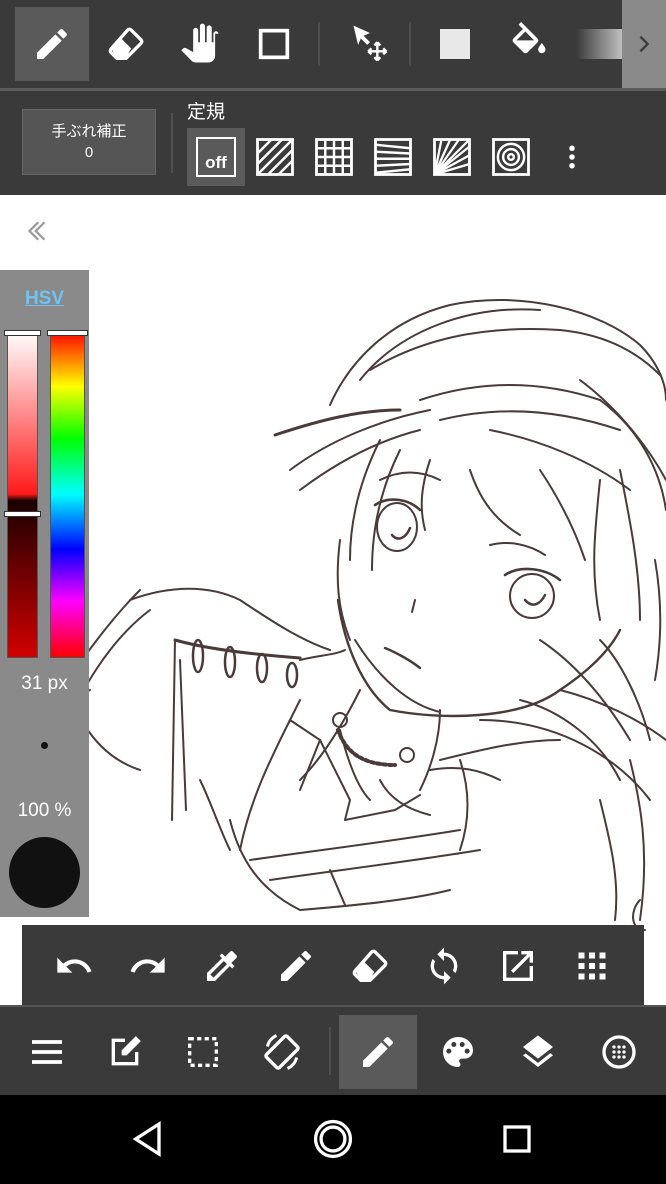  I want to click on ruler-perspective-button, so click(393, 157).